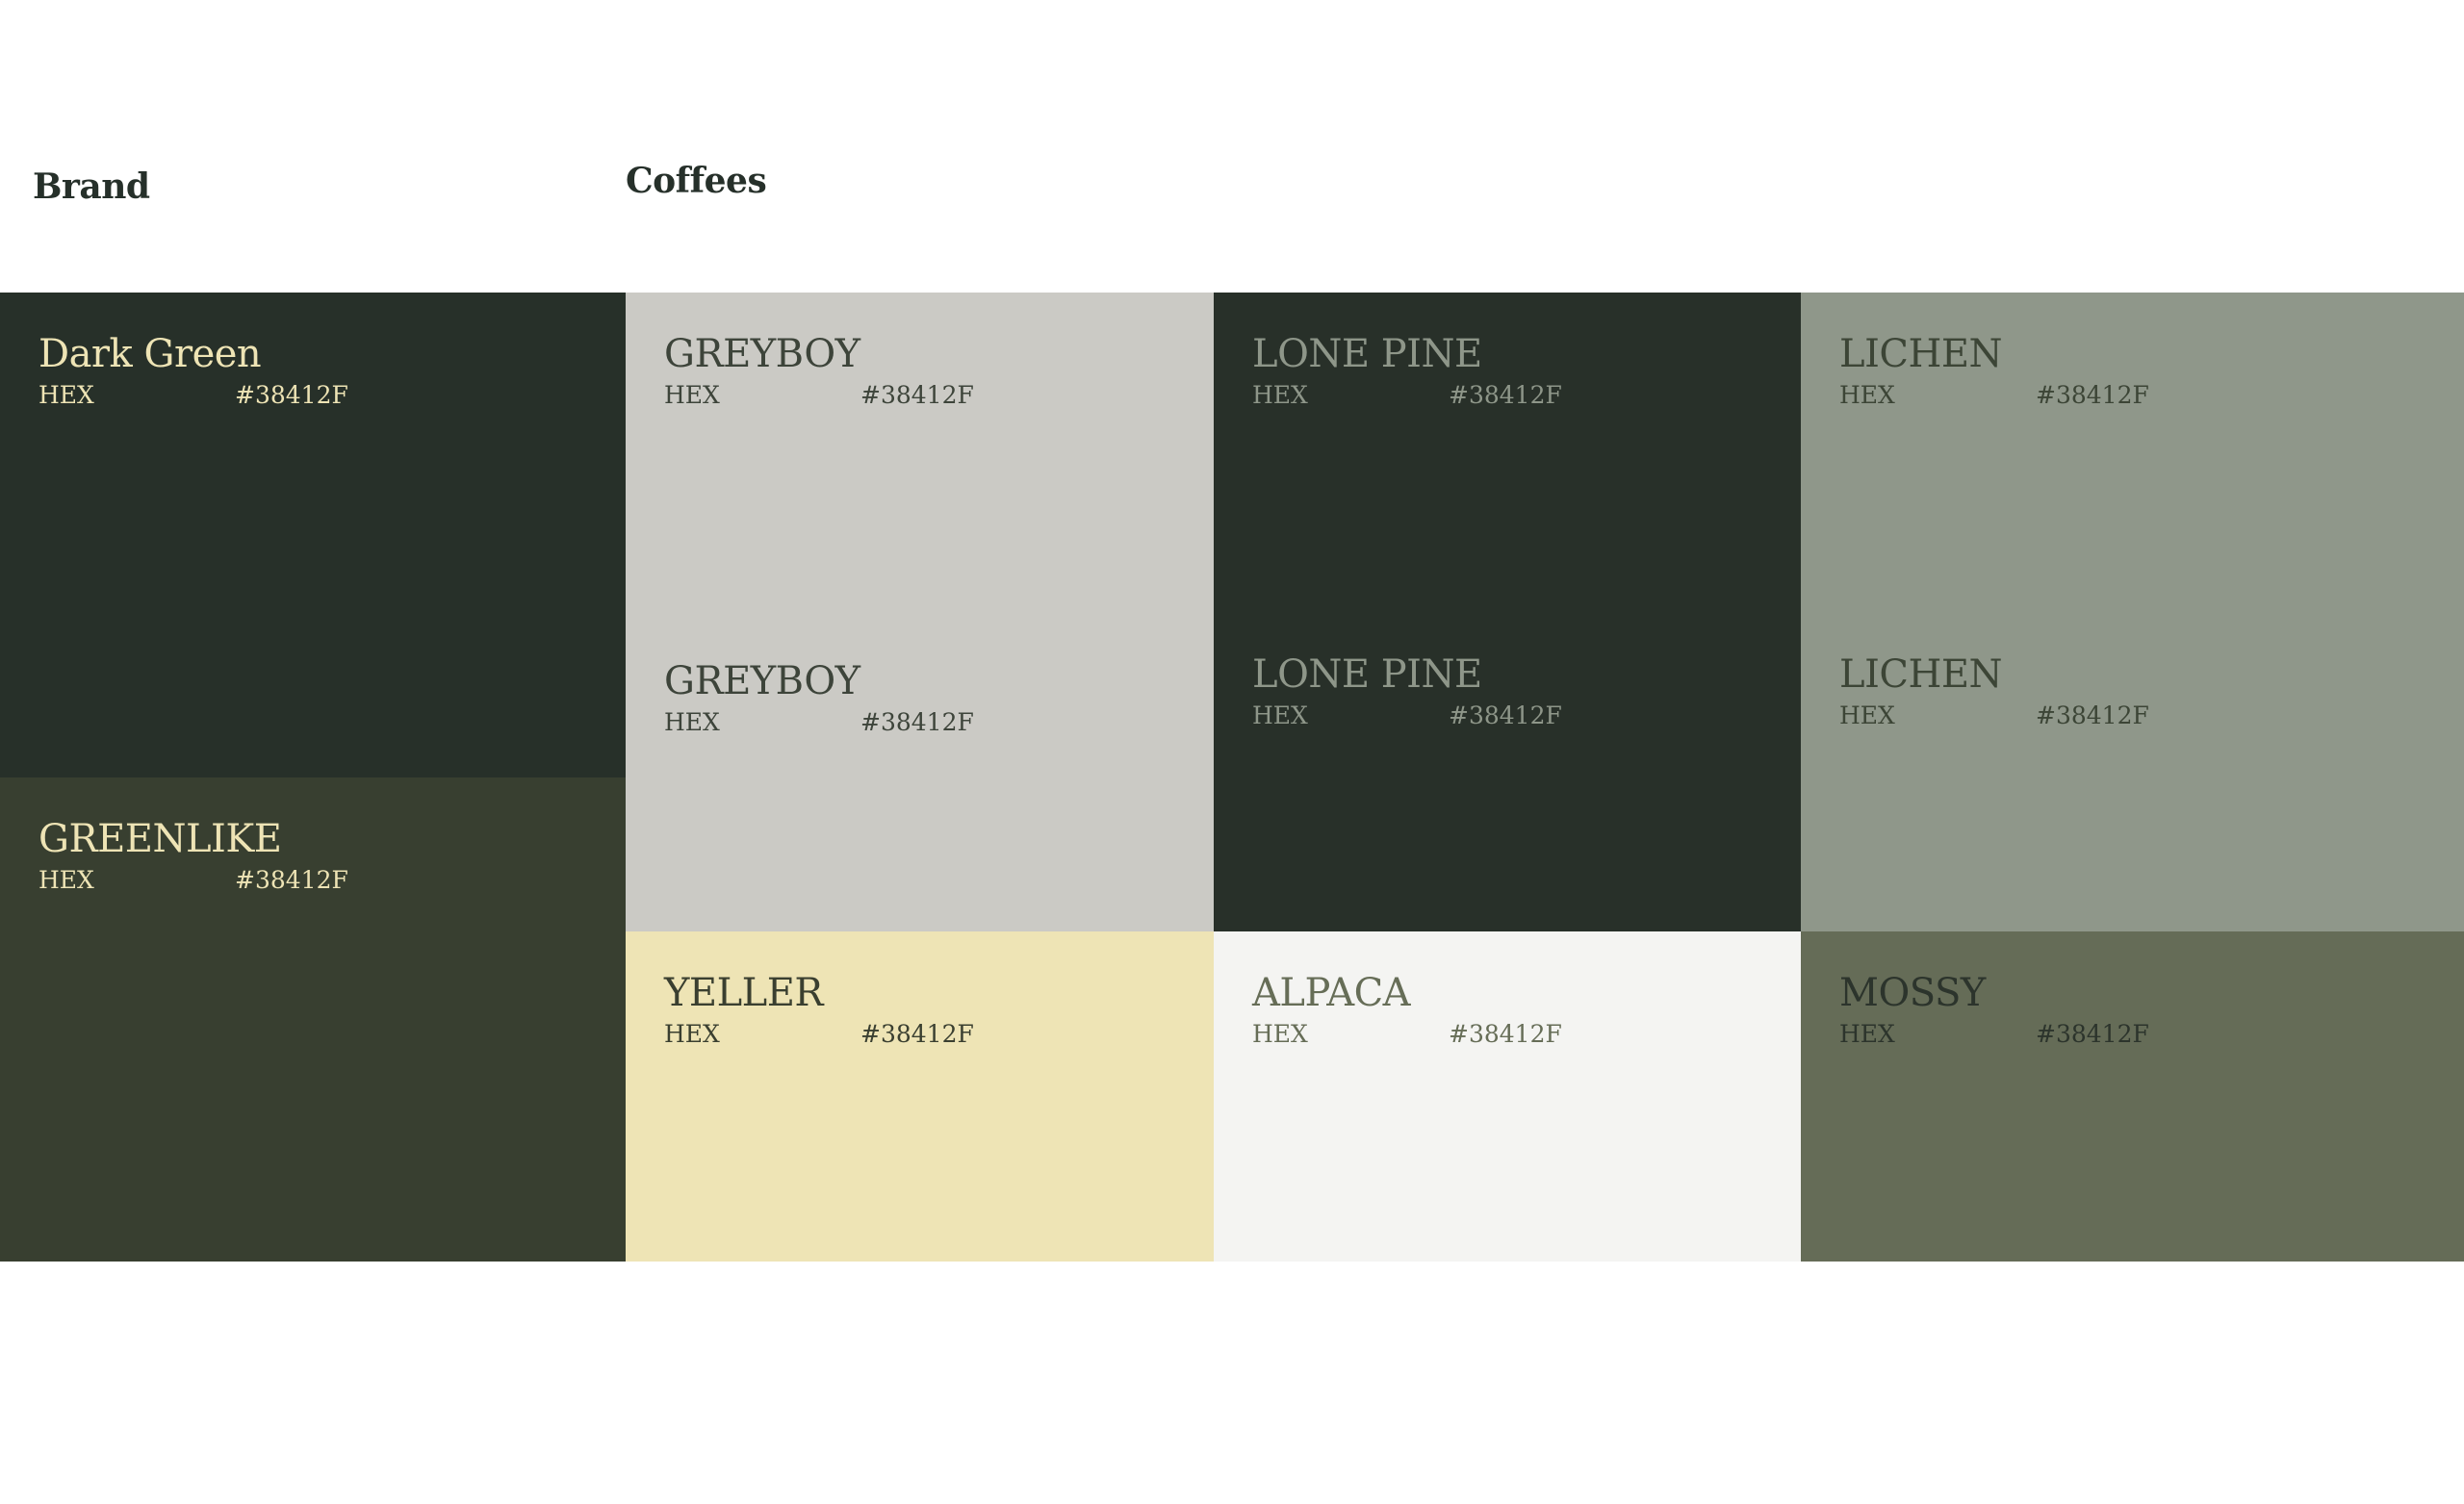  I want to click on swatch-name: Dark Green, so click(150, 354).